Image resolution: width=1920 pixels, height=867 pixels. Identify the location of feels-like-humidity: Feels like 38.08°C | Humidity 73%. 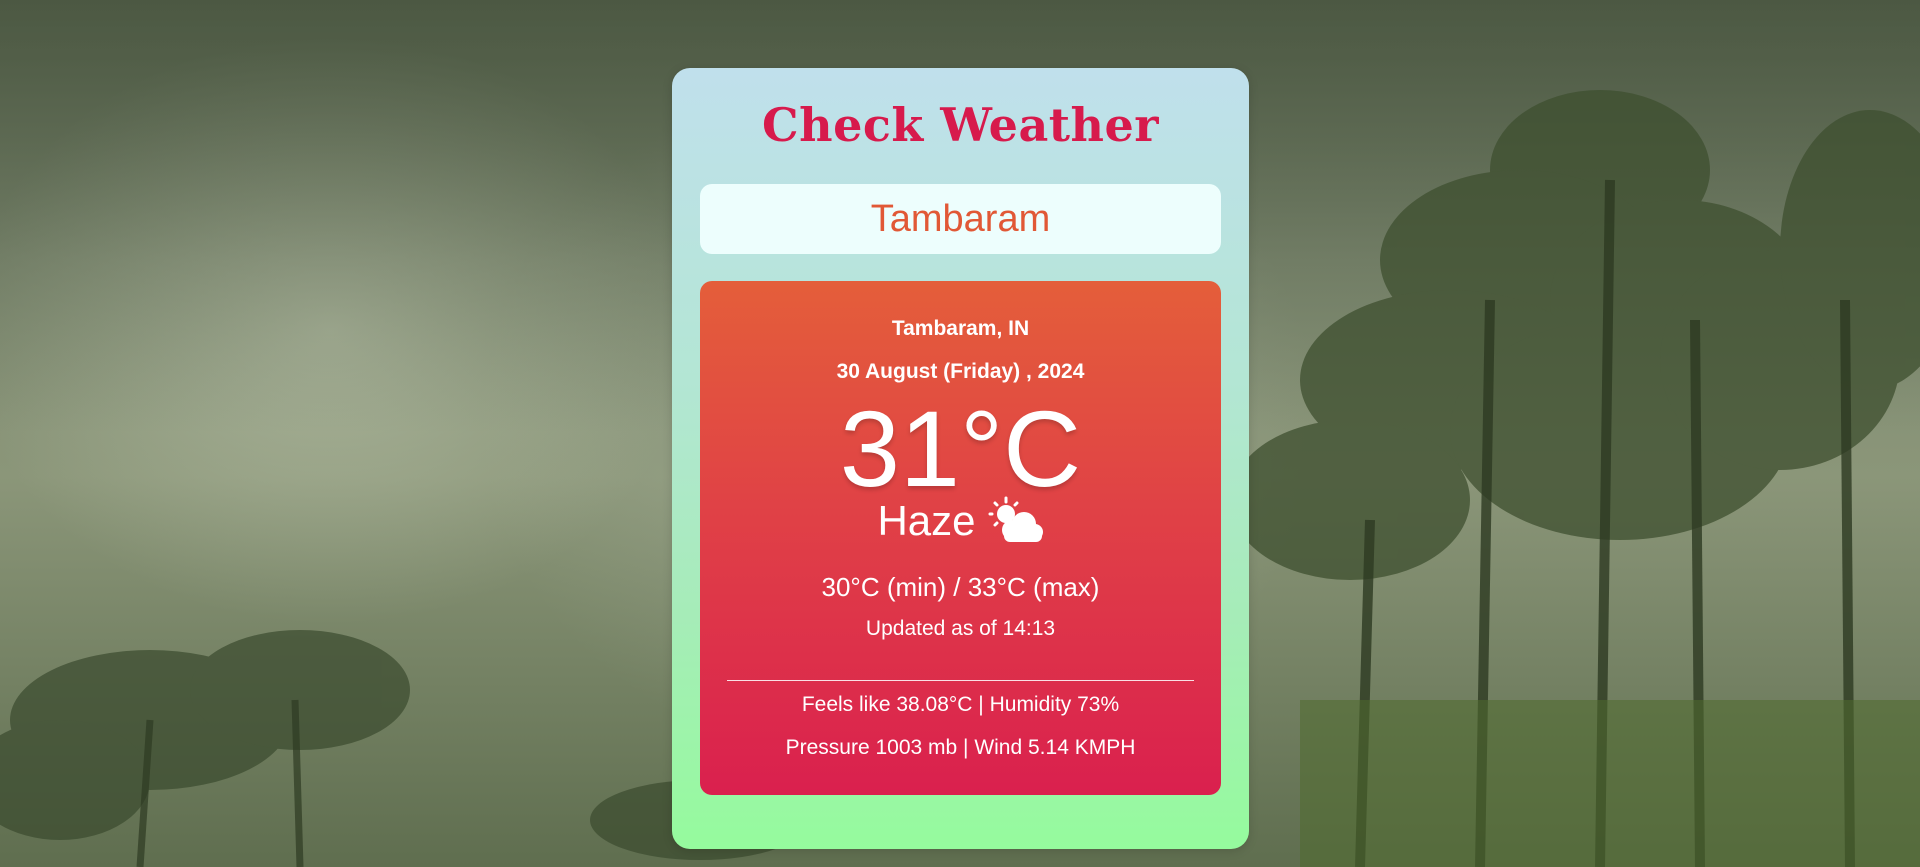
(960, 704).